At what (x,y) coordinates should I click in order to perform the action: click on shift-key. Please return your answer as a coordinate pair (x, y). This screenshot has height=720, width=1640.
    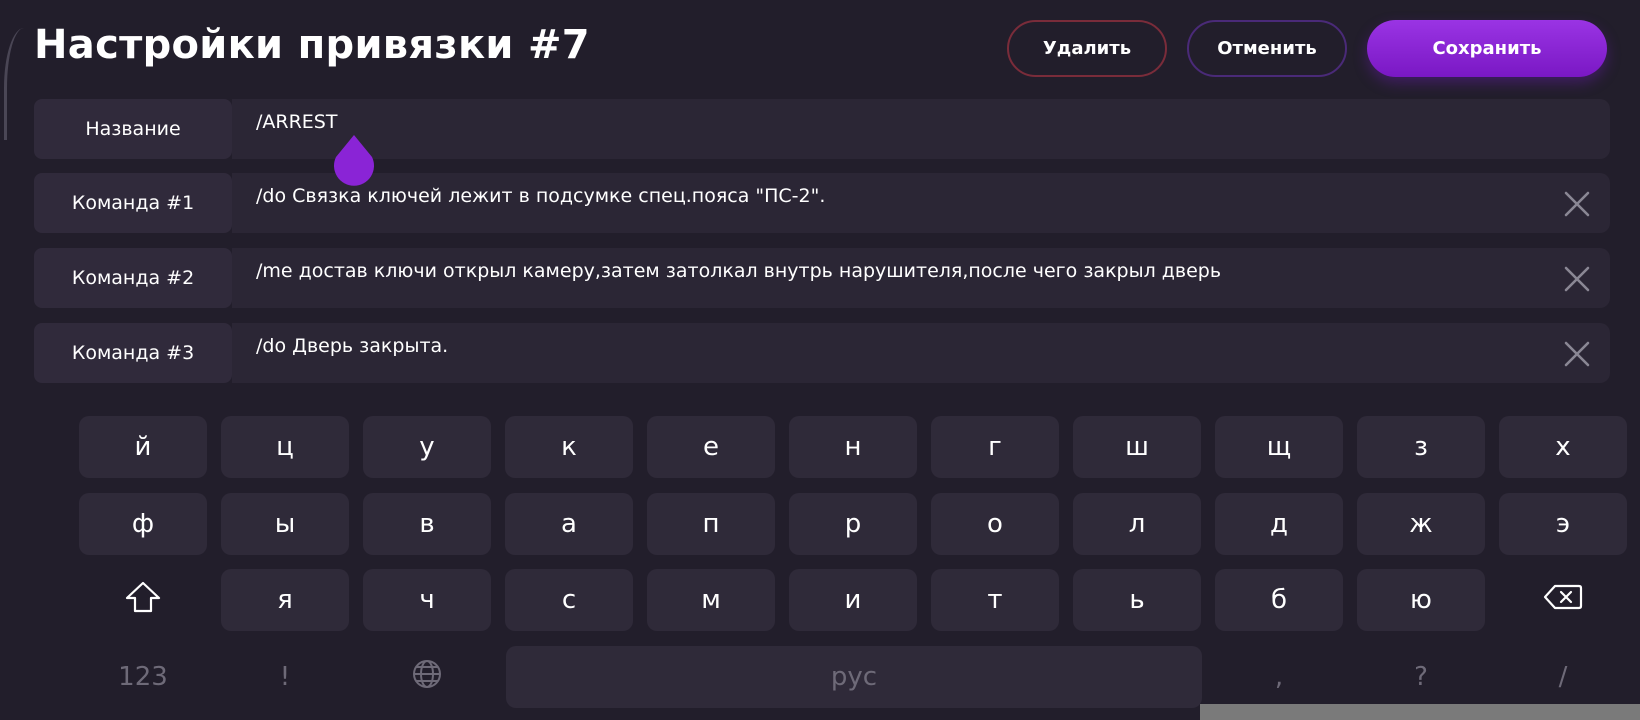
    Looking at the image, I should click on (143, 600).